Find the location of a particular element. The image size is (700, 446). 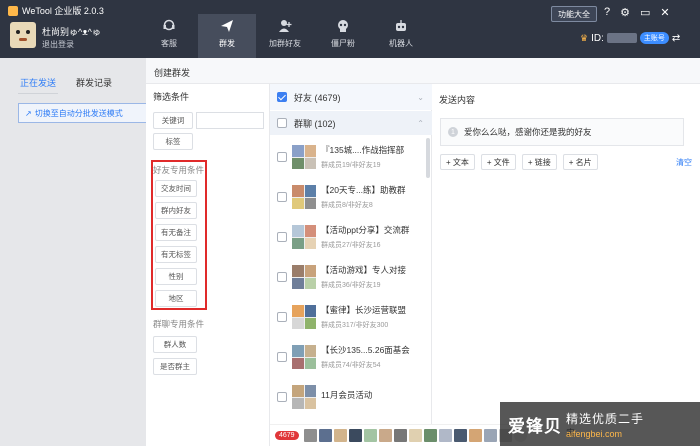

tag-button: 标签 is located at coordinates (173, 141).